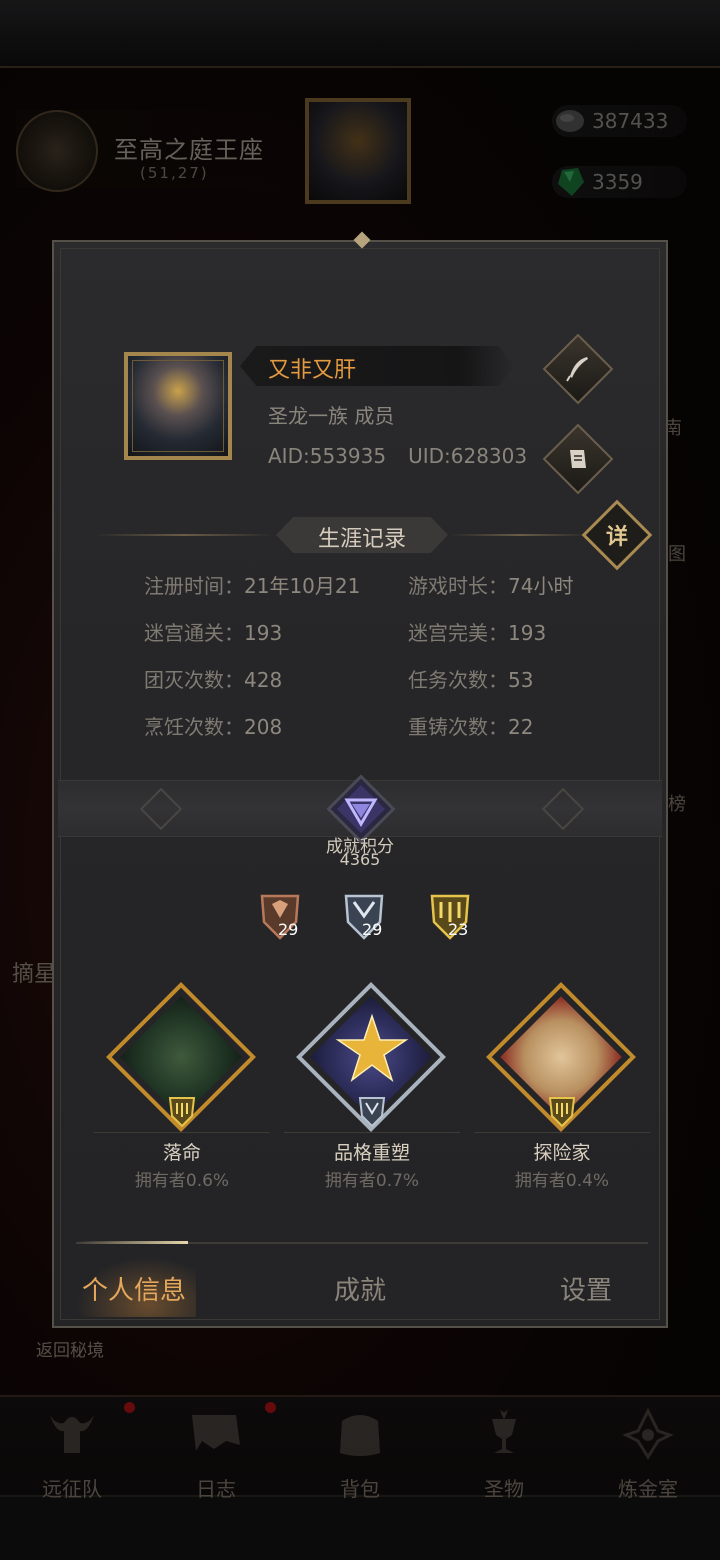  I want to click on silver-badge: 29, so click(364, 917).